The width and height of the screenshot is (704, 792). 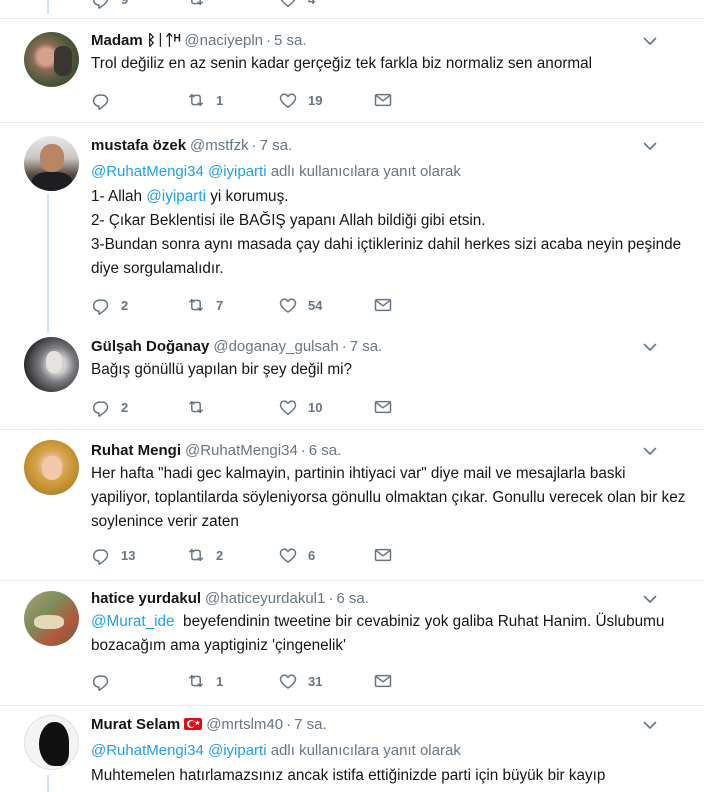 I want to click on like-button: 54, so click(x=300, y=305).